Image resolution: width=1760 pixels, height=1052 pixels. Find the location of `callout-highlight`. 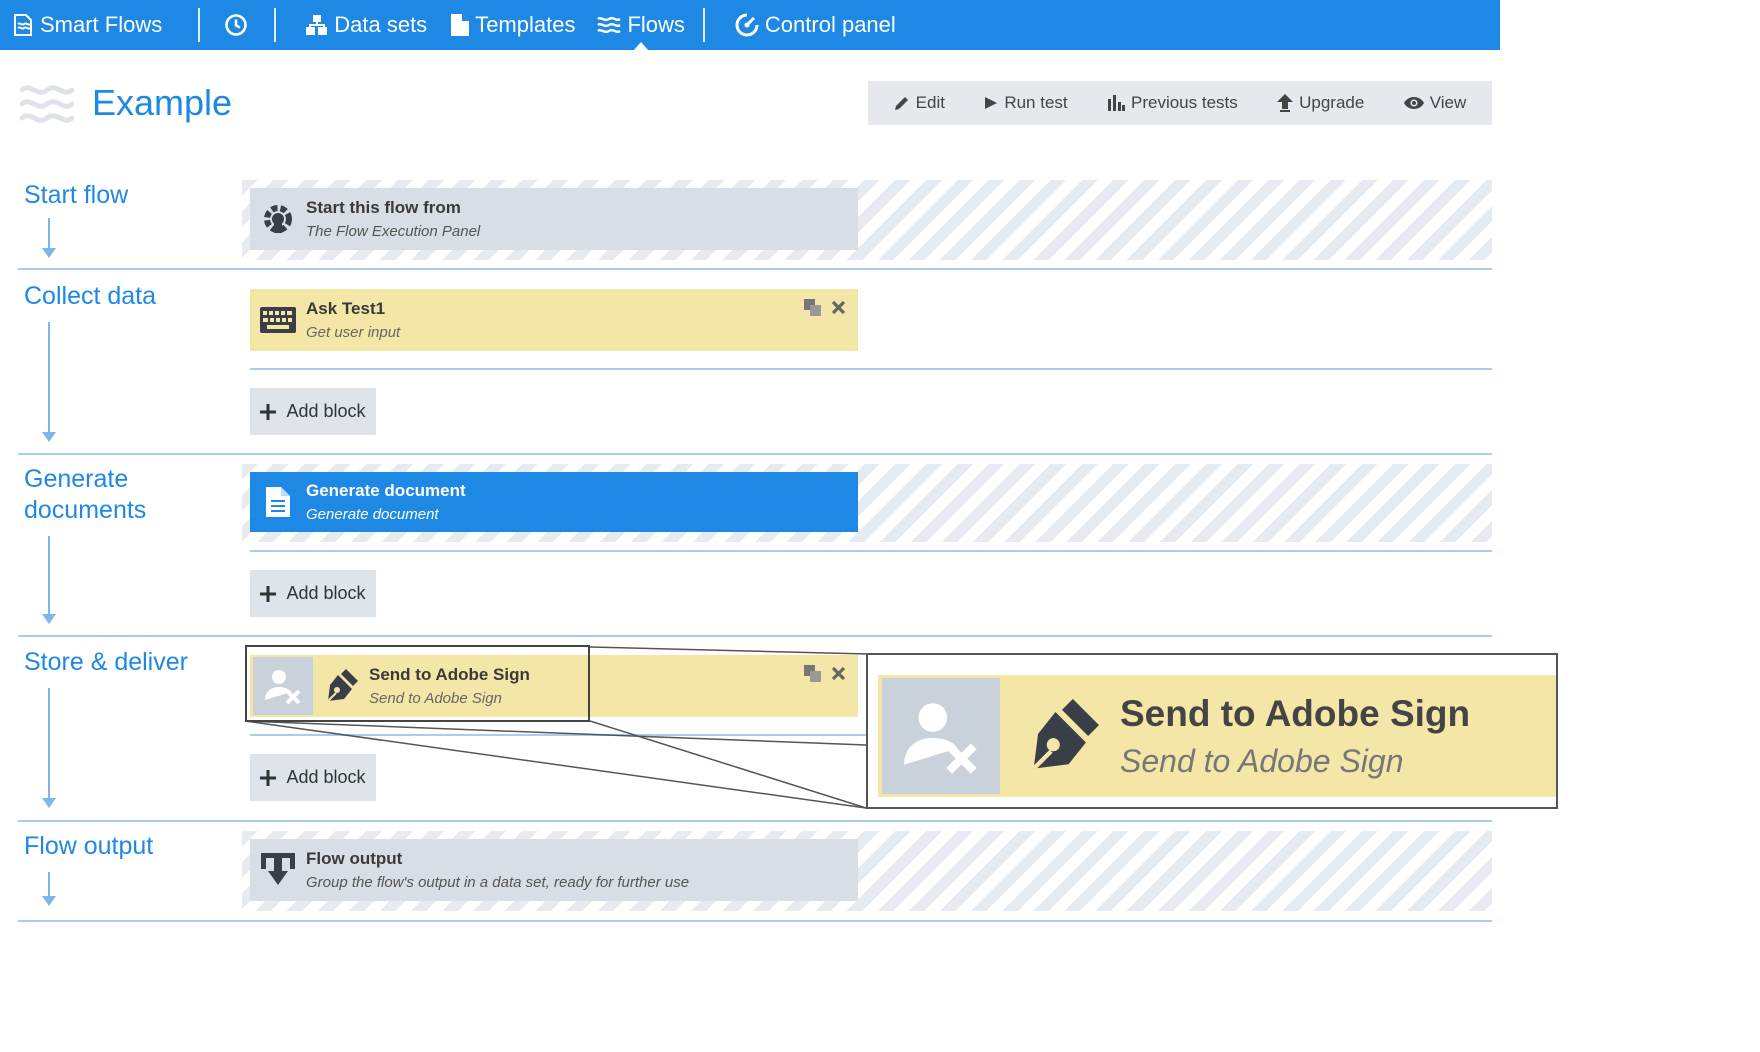

callout-highlight is located at coordinates (417, 683).